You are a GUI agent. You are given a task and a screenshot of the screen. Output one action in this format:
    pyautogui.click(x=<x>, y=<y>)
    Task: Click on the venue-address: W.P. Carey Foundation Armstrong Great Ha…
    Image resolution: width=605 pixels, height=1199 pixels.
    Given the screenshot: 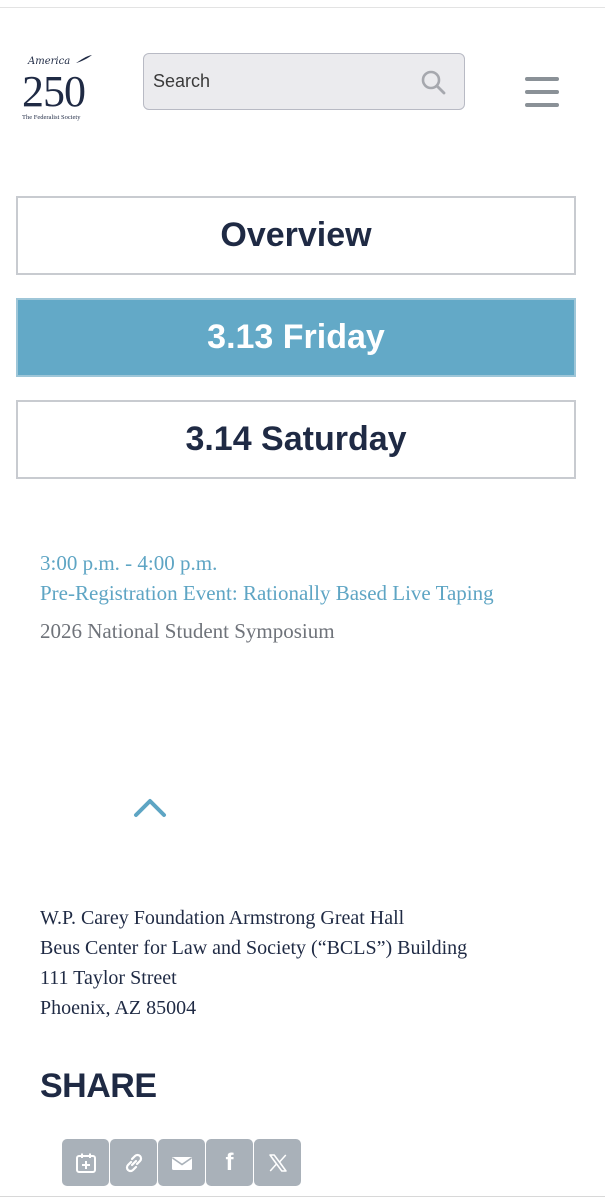 What is the action you would take?
    pyautogui.click(x=253, y=963)
    